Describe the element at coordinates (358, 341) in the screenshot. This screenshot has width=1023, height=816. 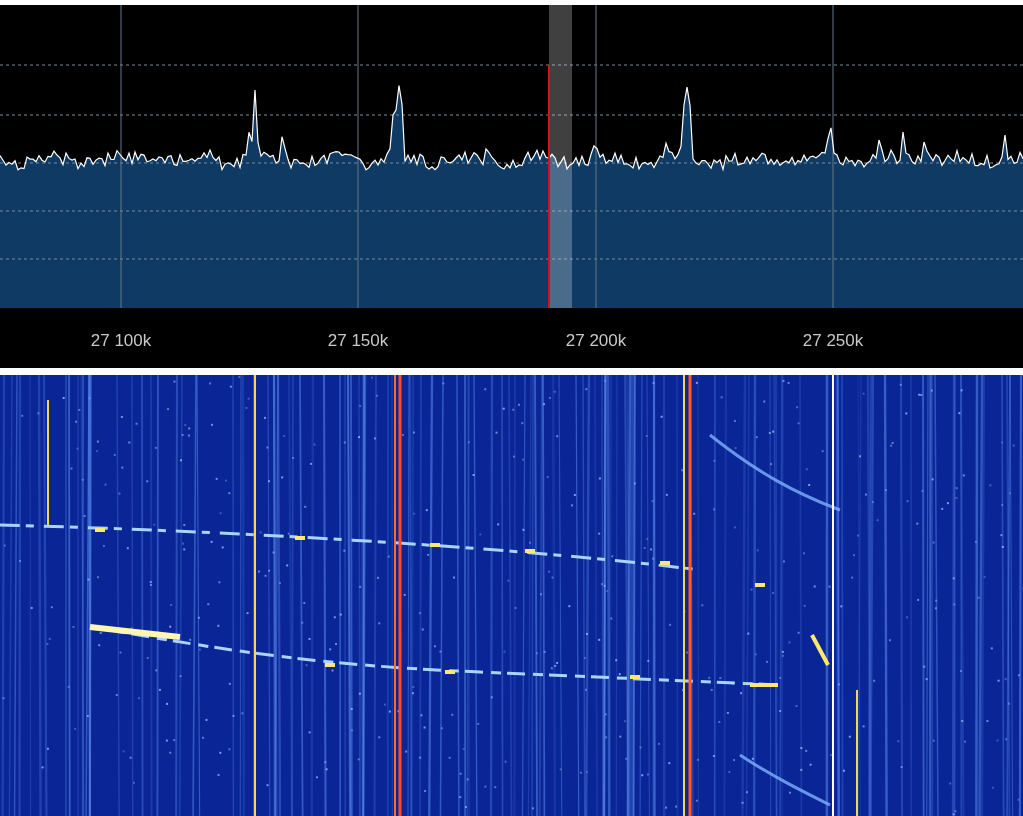
I see `frequency-label: 27 150k` at that location.